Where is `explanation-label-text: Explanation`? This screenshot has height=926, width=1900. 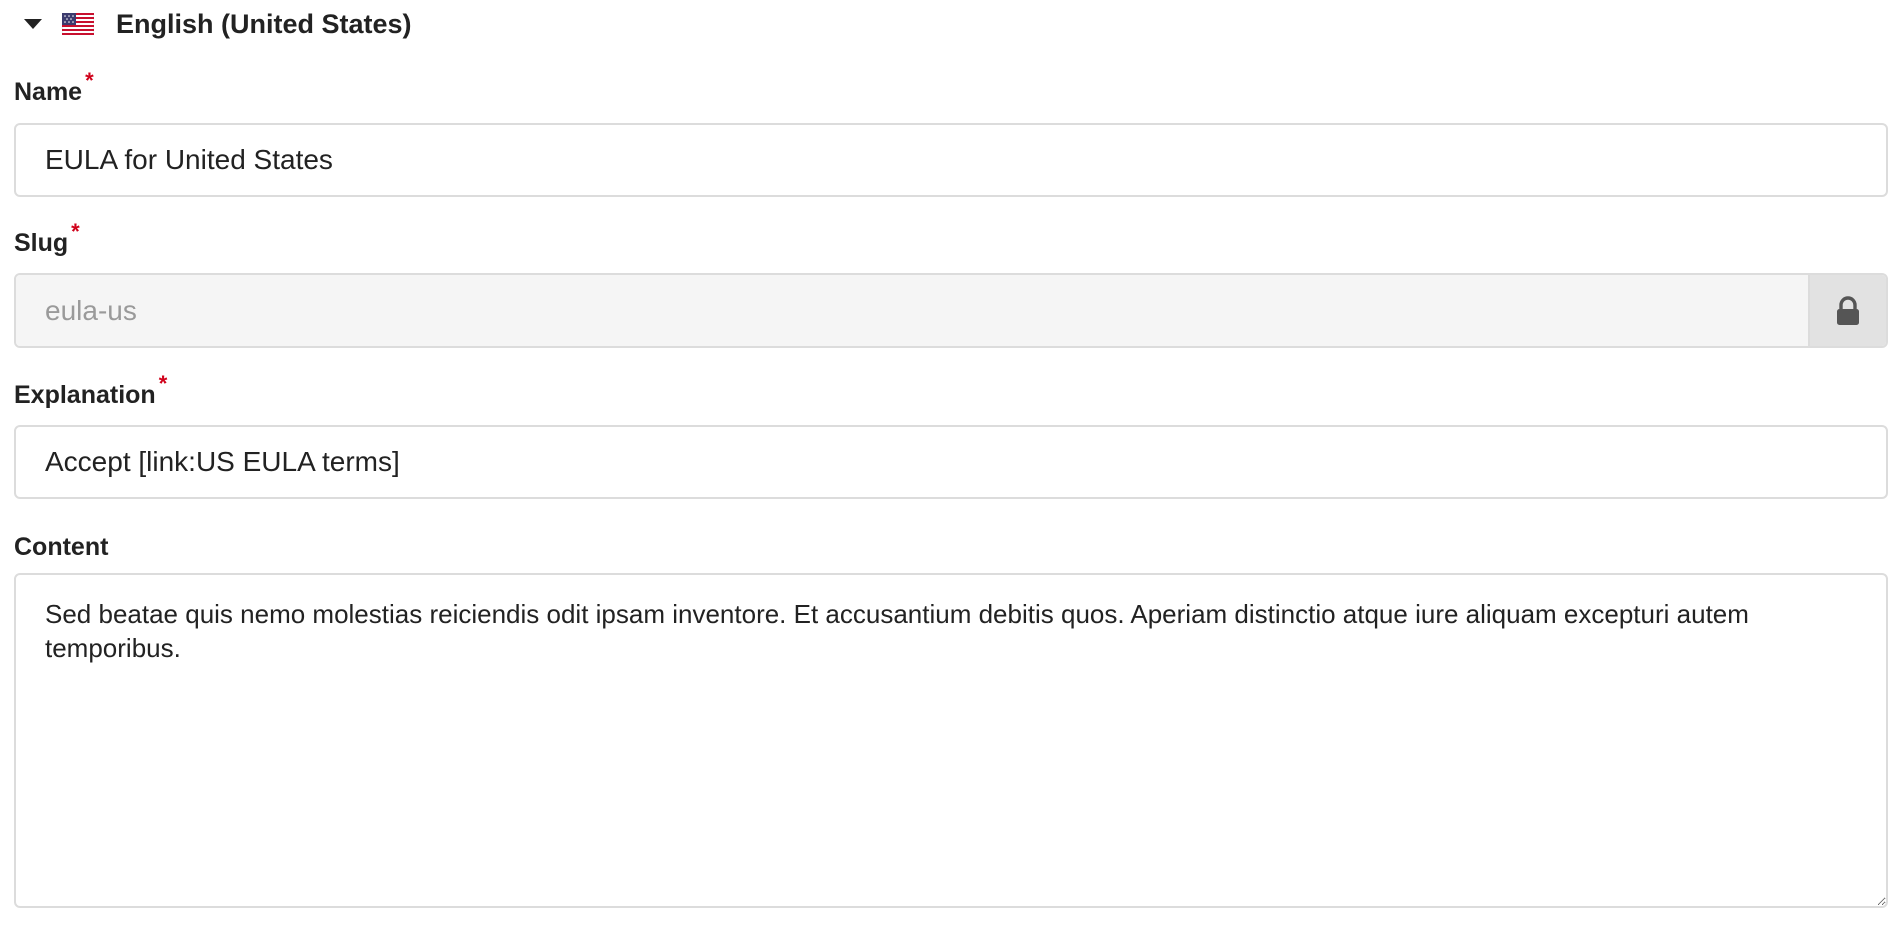 explanation-label-text: Explanation is located at coordinates (85, 395).